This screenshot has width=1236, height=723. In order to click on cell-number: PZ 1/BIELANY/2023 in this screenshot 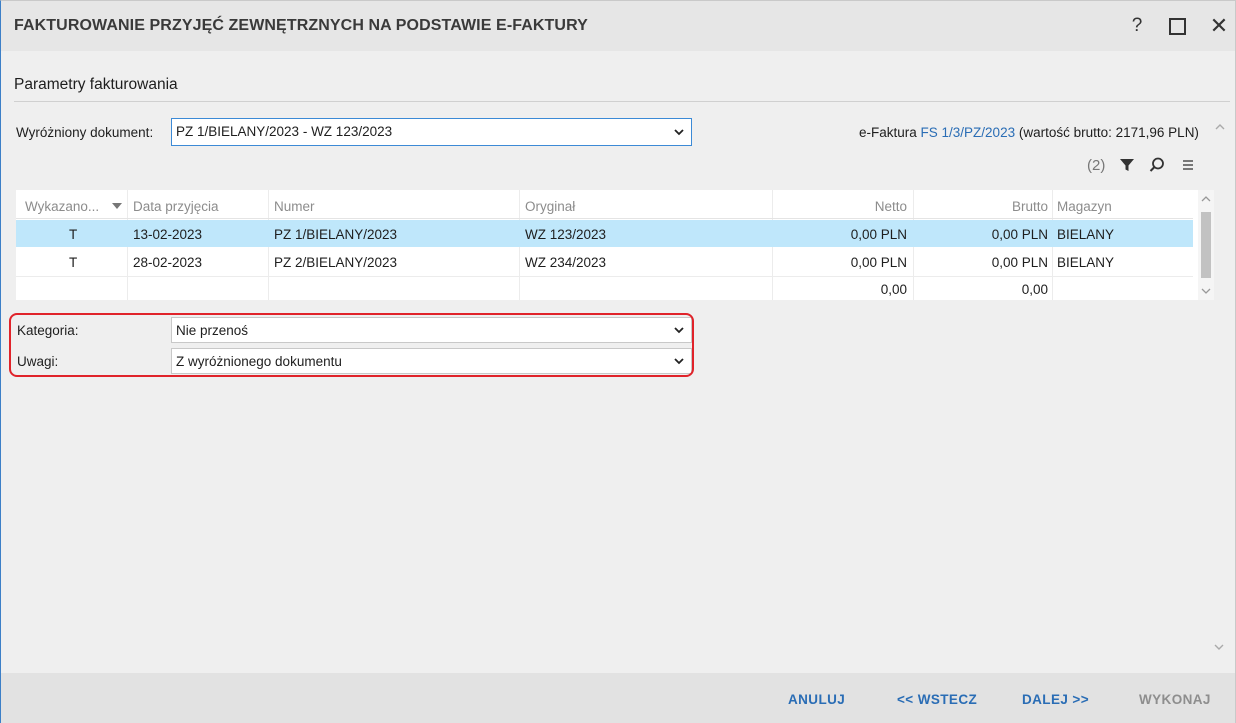, I will do `click(336, 234)`.